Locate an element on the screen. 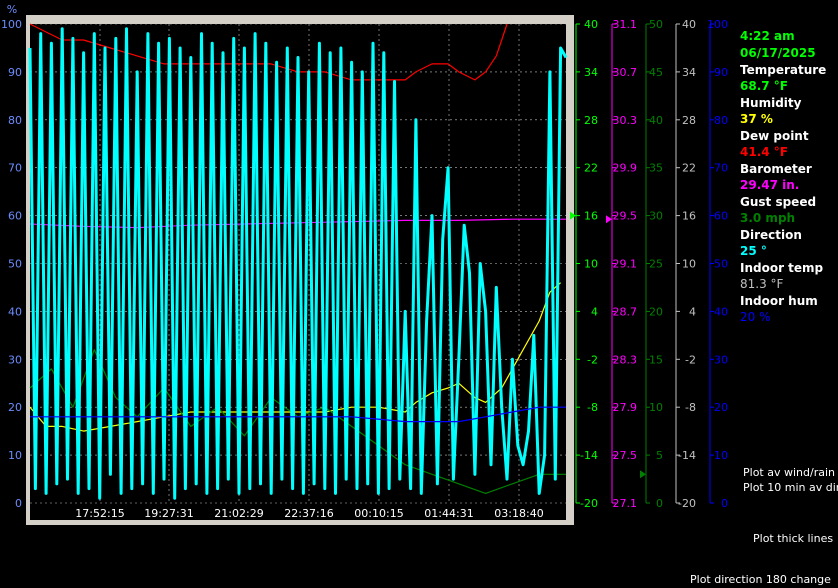 The image size is (838, 588). x-tick-label: 19:27:31 is located at coordinates (168, 513).